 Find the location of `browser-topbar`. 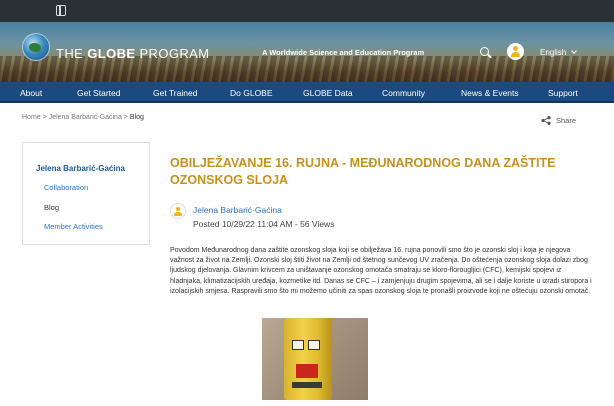

browser-topbar is located at coordinates (307, 11).